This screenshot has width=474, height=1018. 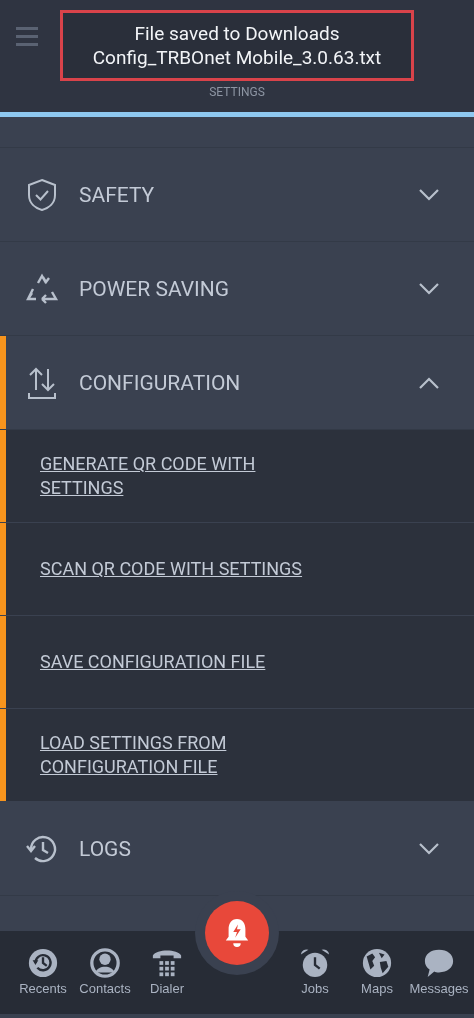 I want to click on nav-tab: Contacts, so click(x=105, y=980).